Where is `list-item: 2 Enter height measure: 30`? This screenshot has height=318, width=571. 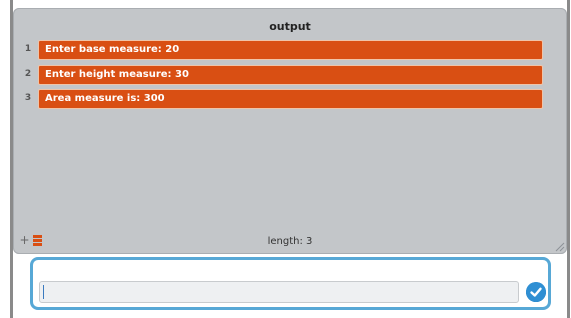
list-item: 2 Enter height measure: 30 is located at coordinates (283, 75).